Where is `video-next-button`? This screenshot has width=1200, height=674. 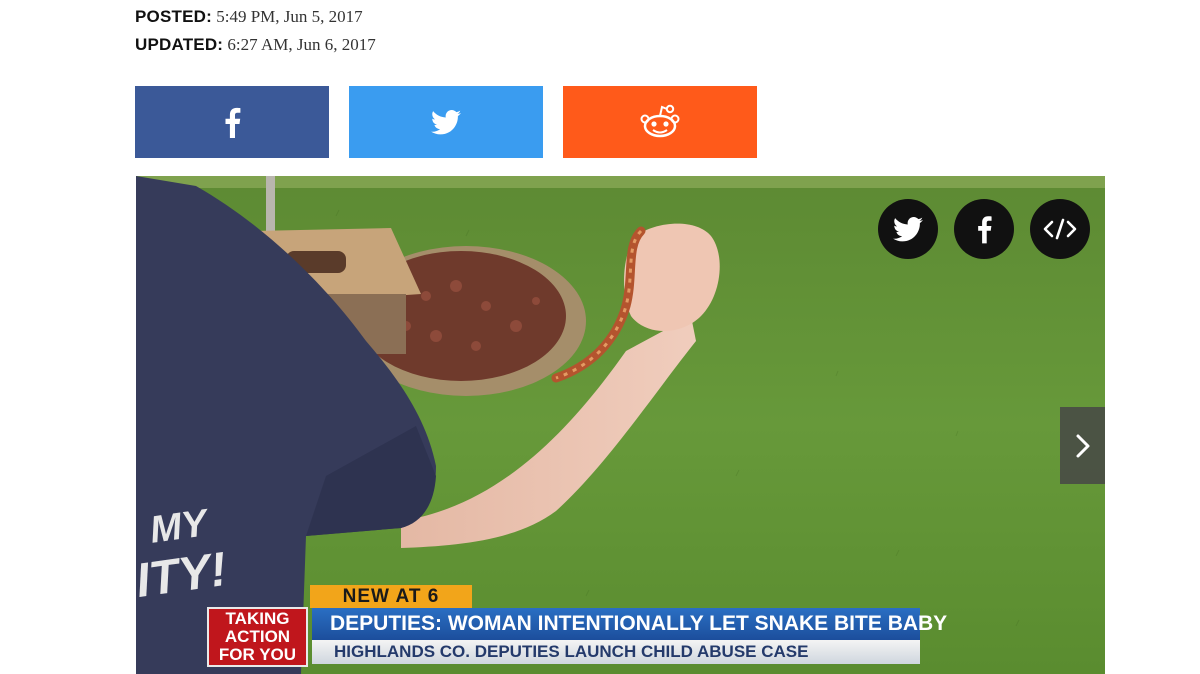 video-next-button is located at coordinates (1082, 445).